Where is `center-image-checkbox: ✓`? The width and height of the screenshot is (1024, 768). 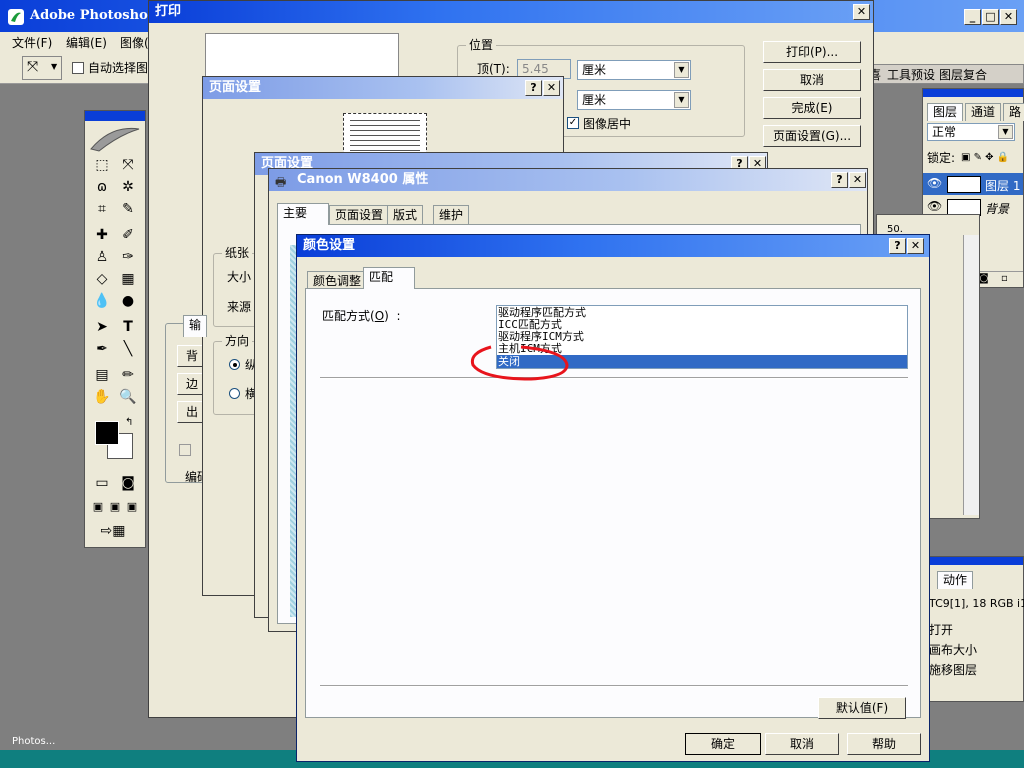 center-image-checkbox: ✓ is located at coordinates (573, 123).